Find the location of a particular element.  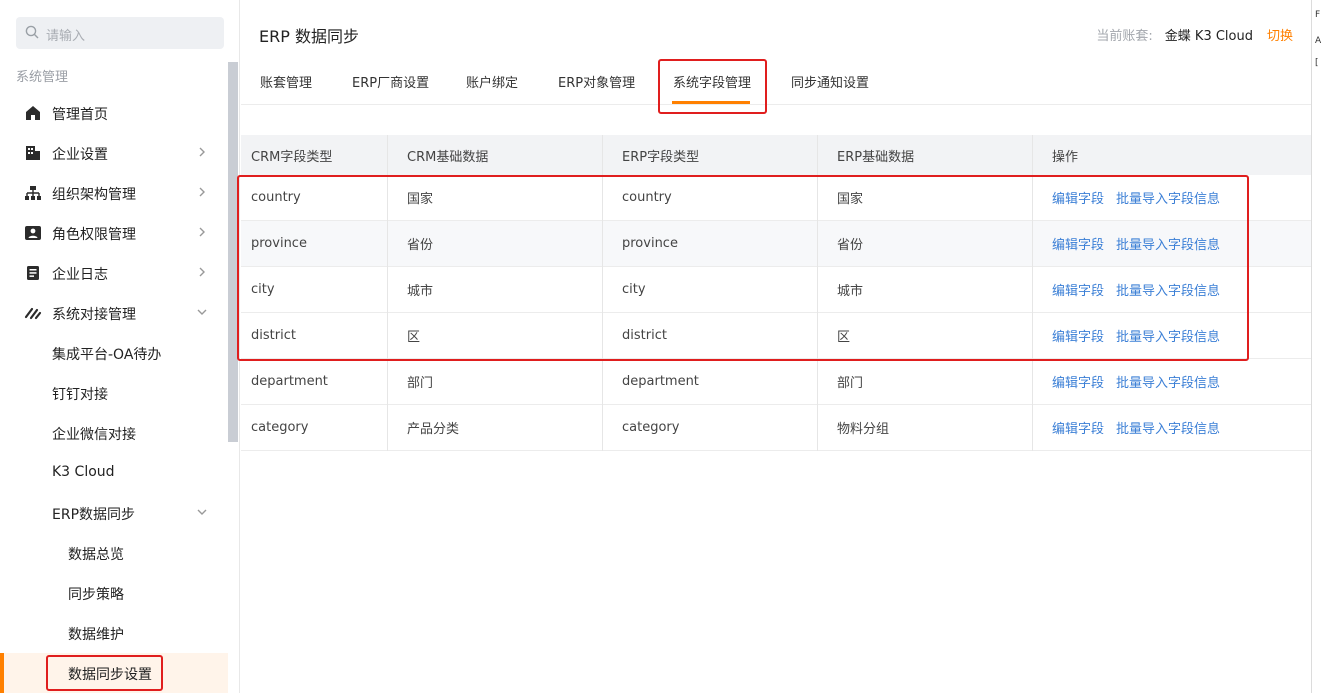

tab-erp-vendor: ERP厂商设置 is located at coordinates (390, 81).